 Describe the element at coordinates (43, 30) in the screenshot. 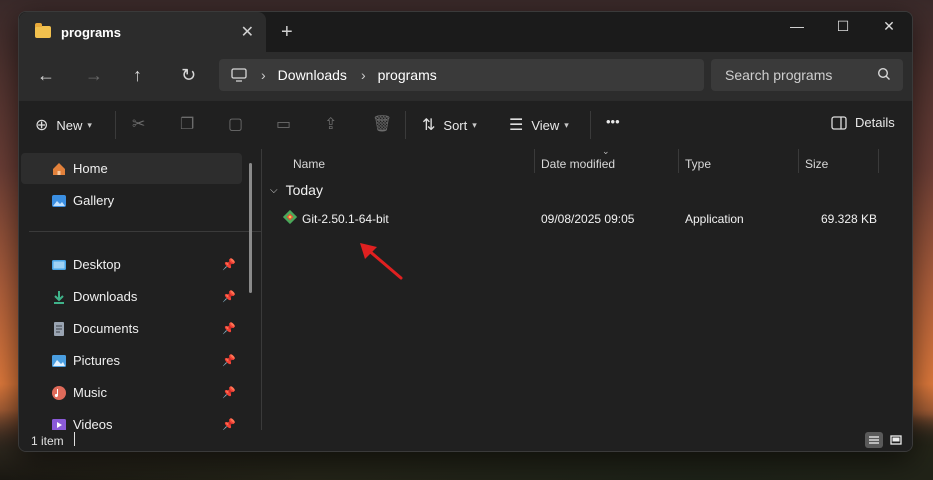

I see `folder-icon` at that location.